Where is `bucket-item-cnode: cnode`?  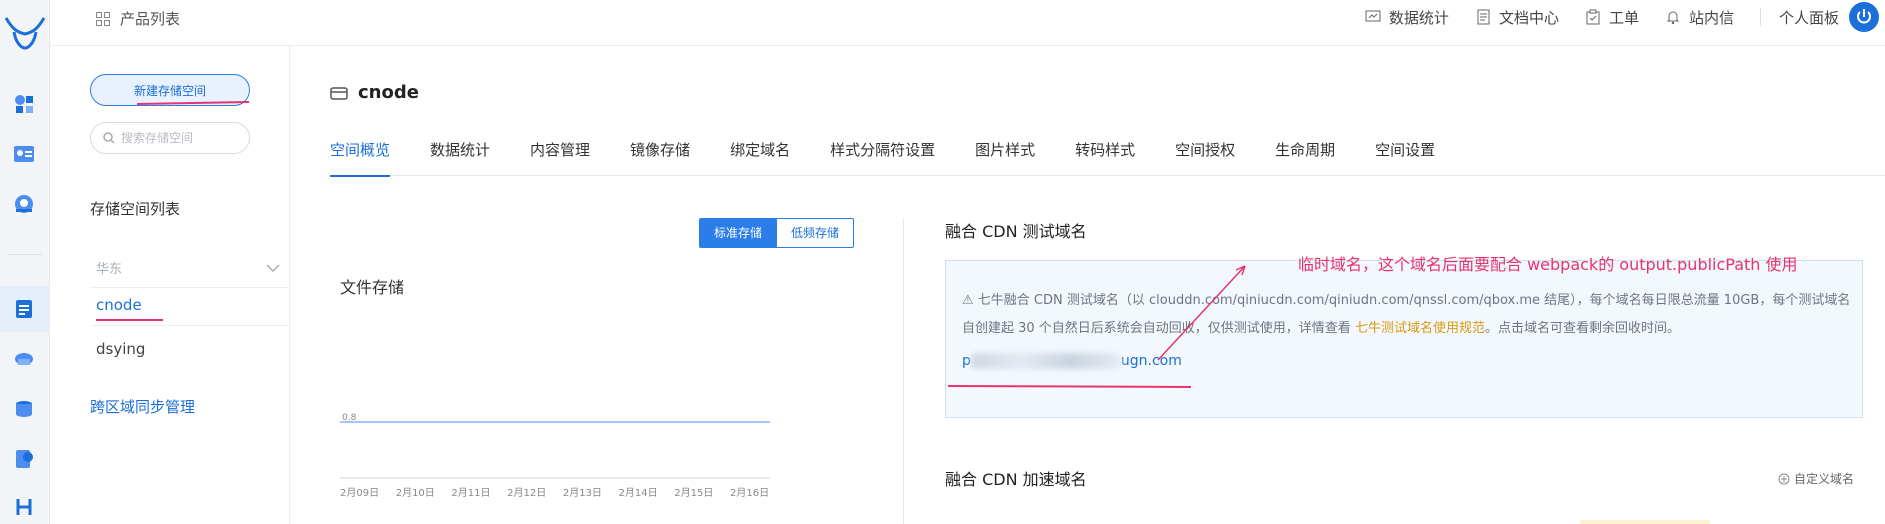
bucket-item-cnode: cnode is located at coordinates (190, 305).